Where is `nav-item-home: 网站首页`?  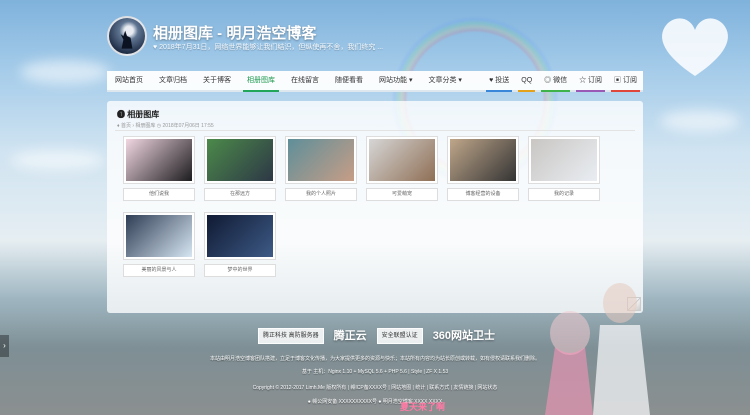 nav-item-home: 网站首页 is located at coordinates (129, 80).